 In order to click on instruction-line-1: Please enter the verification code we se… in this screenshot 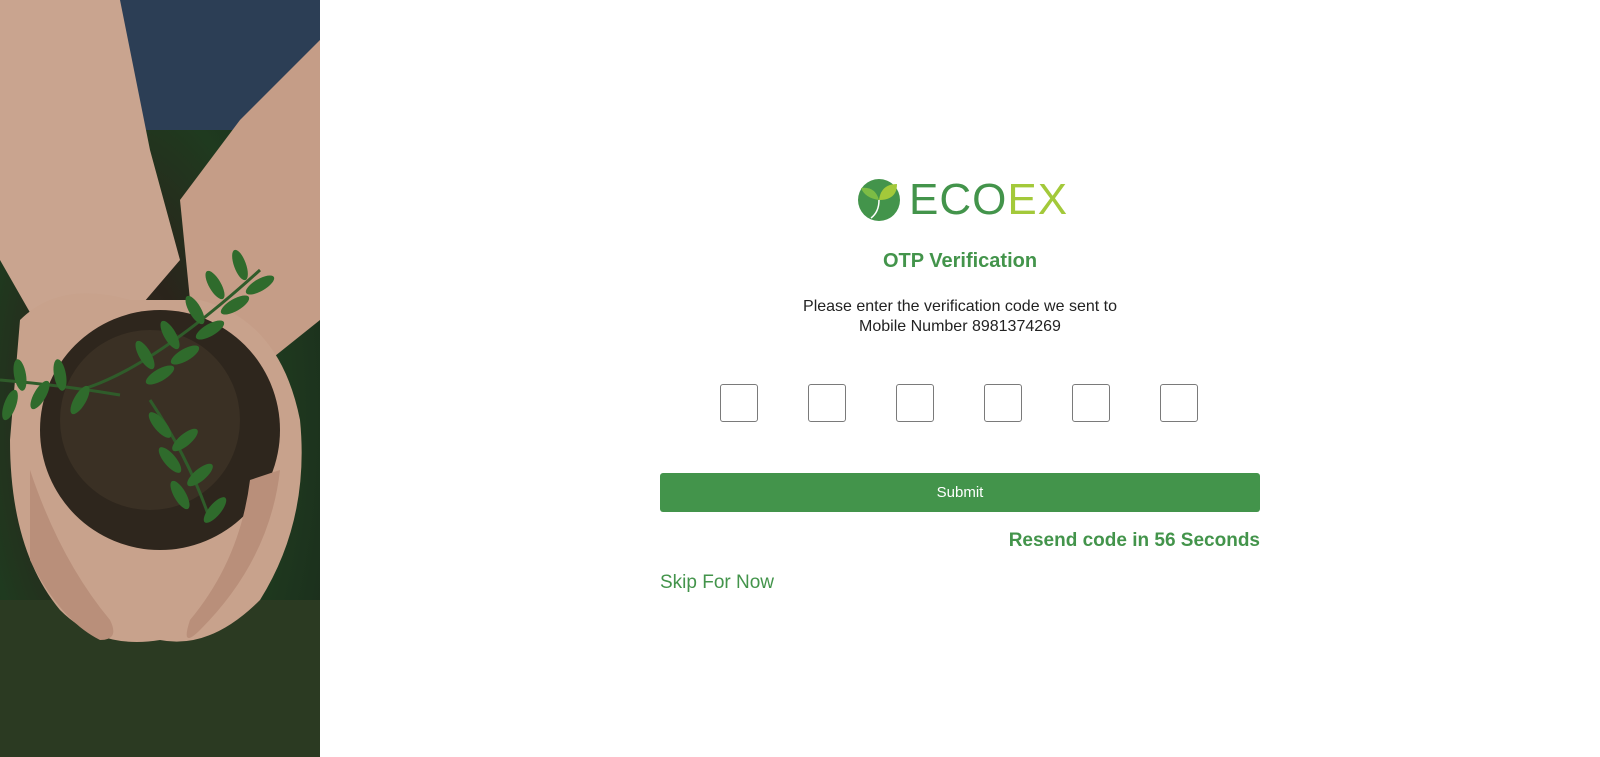, I will do `click(960, 306)`.